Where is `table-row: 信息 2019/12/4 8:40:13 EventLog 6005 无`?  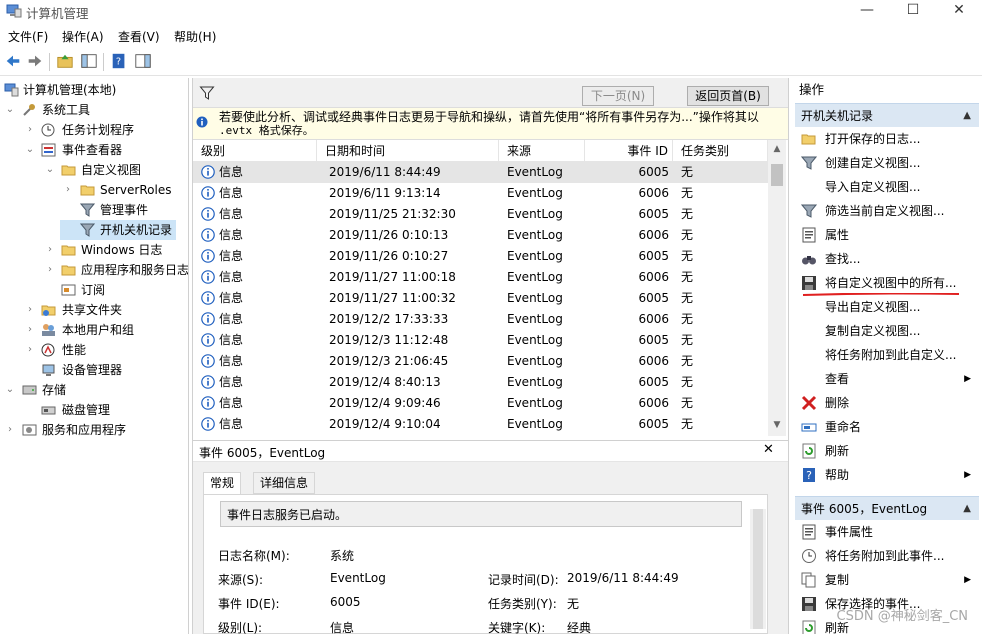 table-row: 信息 2019/12/4 8:40:13 EventLog 6005 无 is located at coordinates (480, 382).